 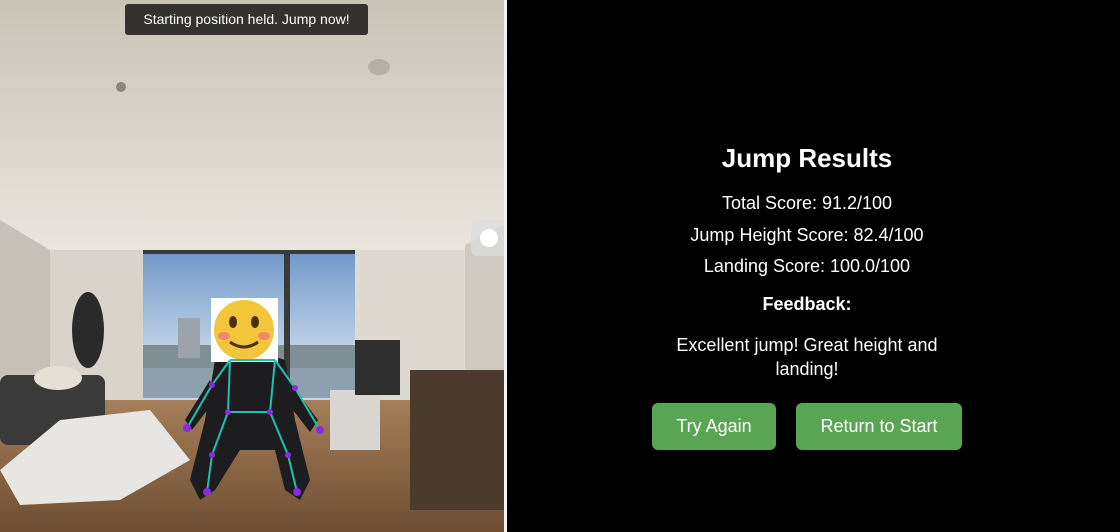 What do you see at coordinates (807, 235) in the screenshot?
I see `jump-height-score: Jump Height Score: 82.4/100` at bounding box center [807, 235].